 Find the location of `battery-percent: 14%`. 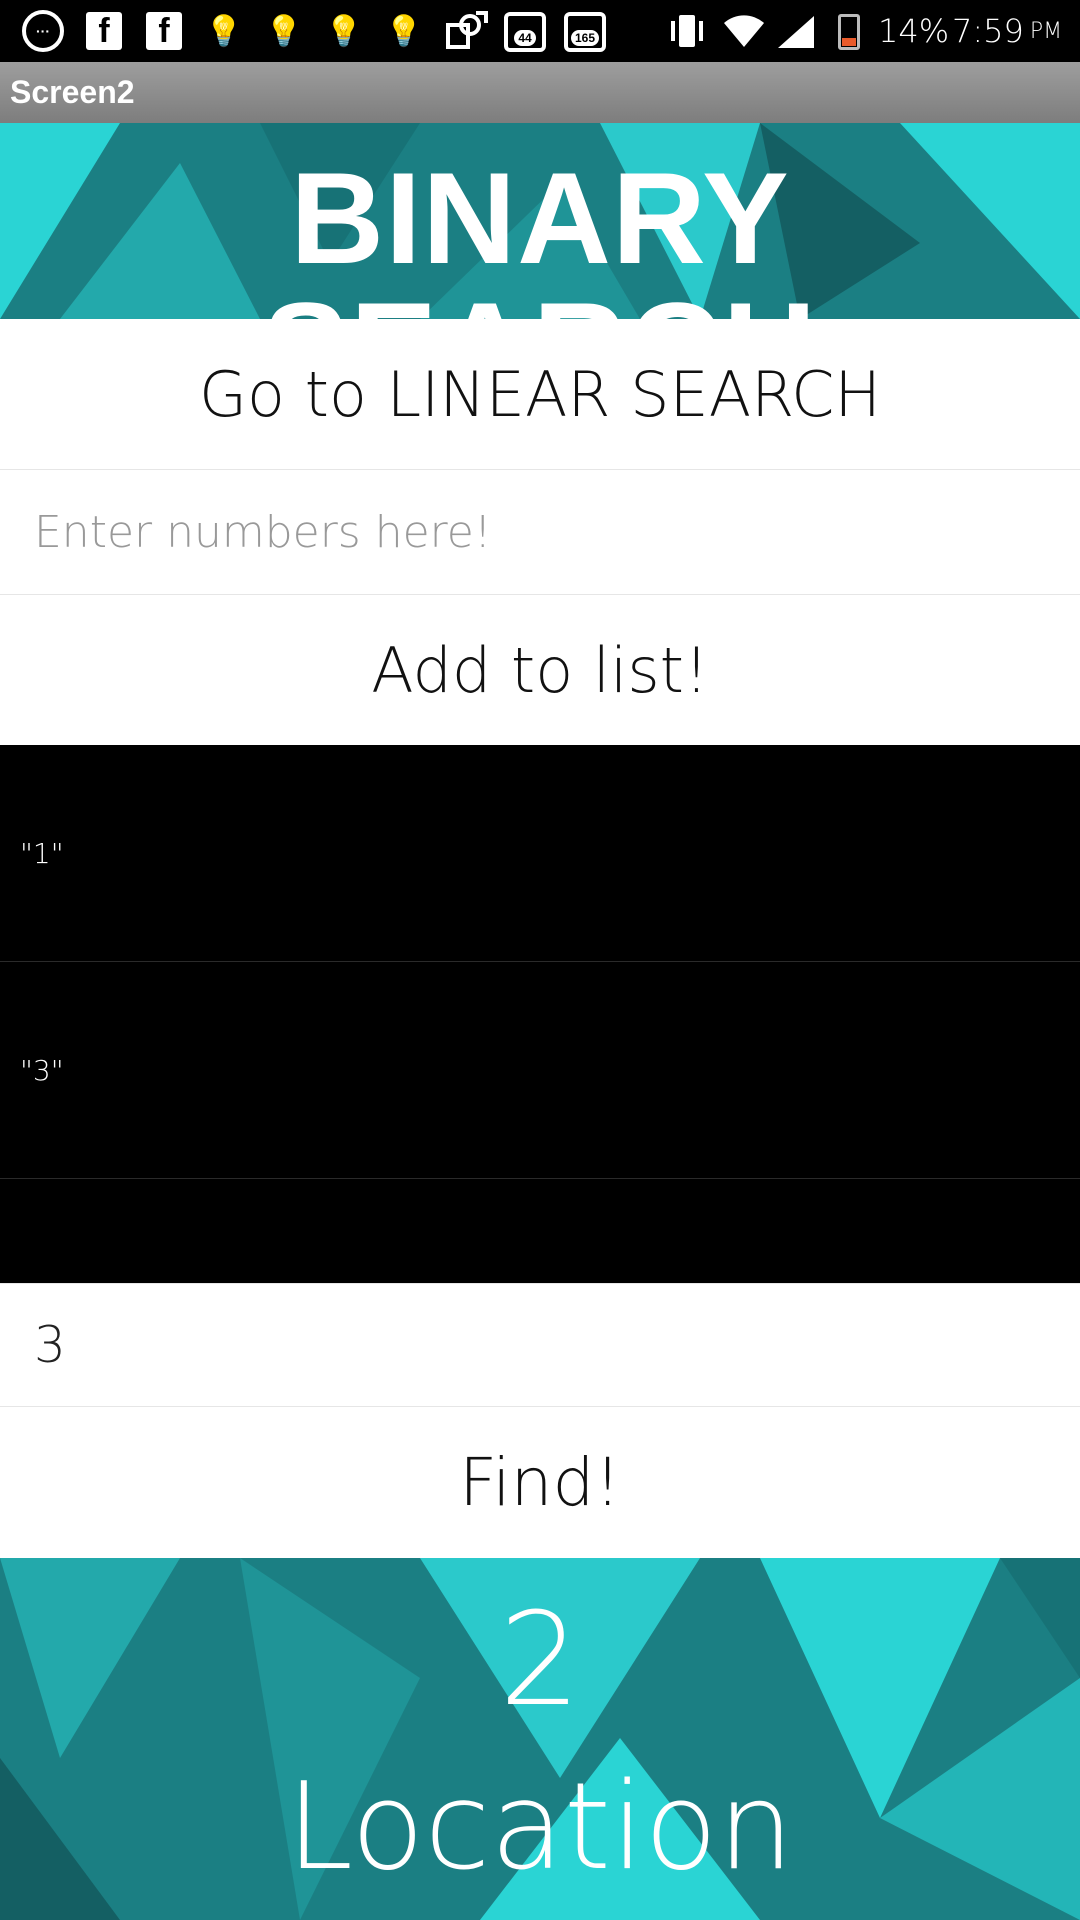

battery-percent: 14% is located at coordinates (914, 31).